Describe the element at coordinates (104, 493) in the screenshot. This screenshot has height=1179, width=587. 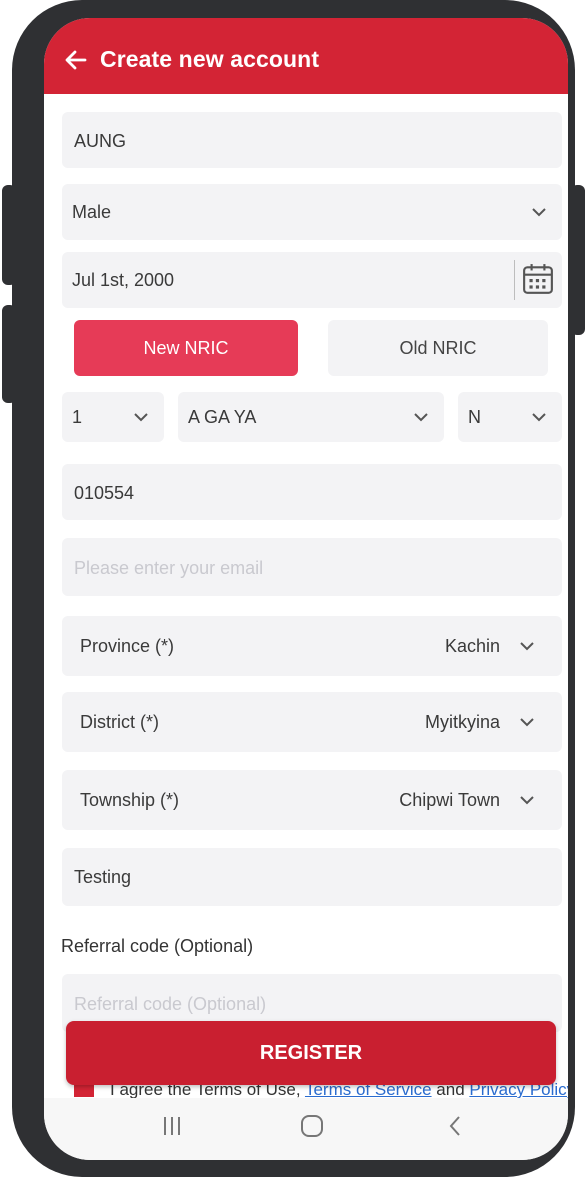
I see `nric-number-value: 010554` at that location.